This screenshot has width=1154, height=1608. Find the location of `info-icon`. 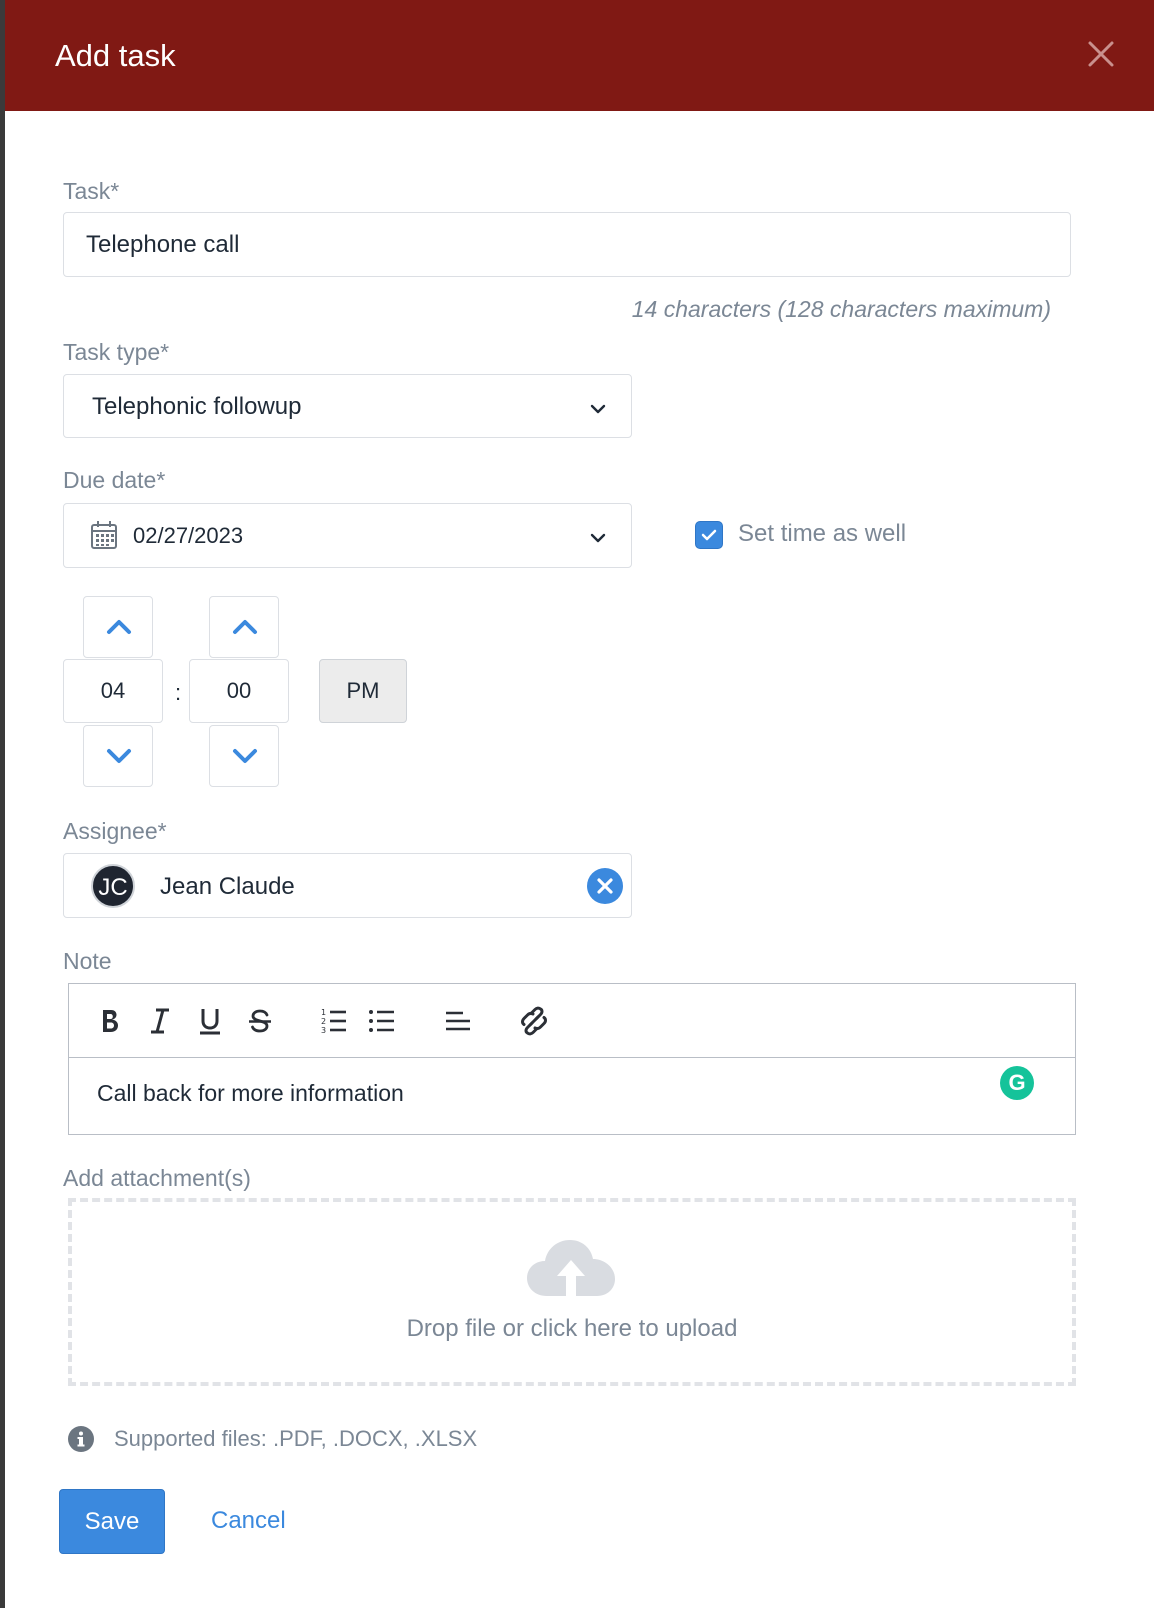

info-icon is located at coordinates (81, 1439).